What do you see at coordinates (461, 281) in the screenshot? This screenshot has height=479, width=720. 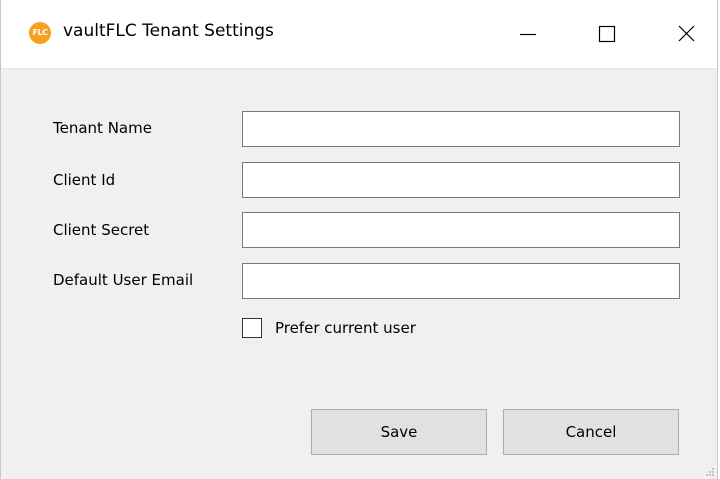 I see `default-user-email-input` at bounding box center [461, 281].